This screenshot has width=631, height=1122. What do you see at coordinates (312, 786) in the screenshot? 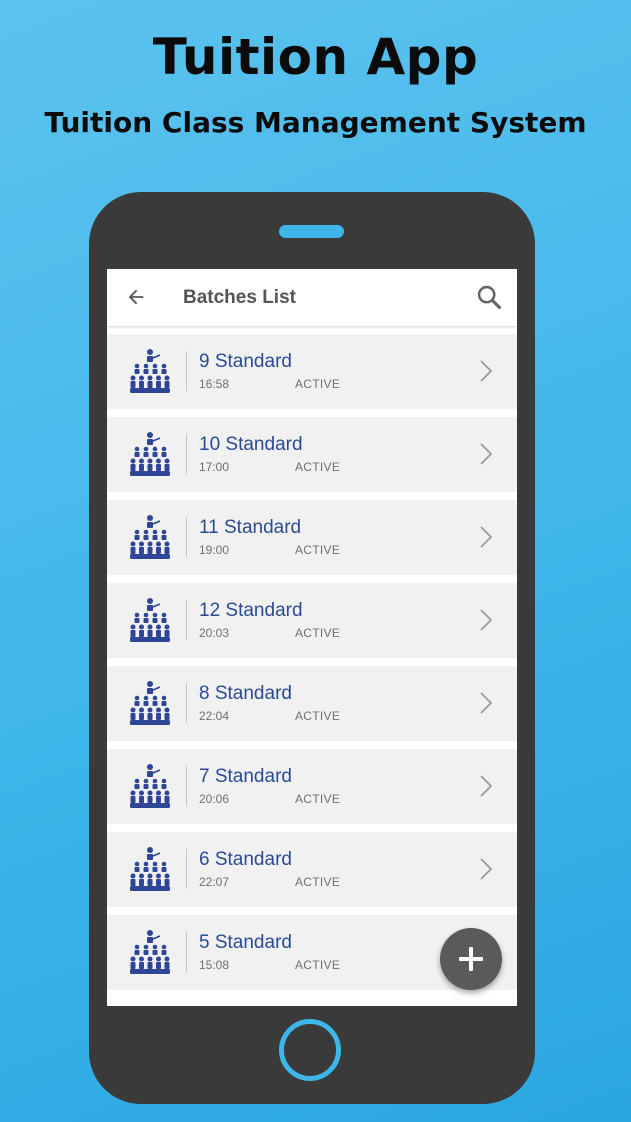
I see `batch-list-item: 7 Standard 20:06 ACTIVE` at bounding box center [312, 786].